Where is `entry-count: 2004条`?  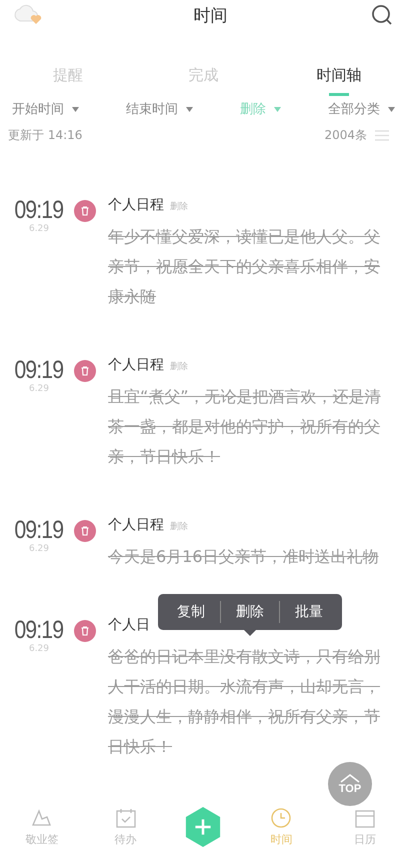
entry-count: 2004条 is located at coordinates (345, 135).